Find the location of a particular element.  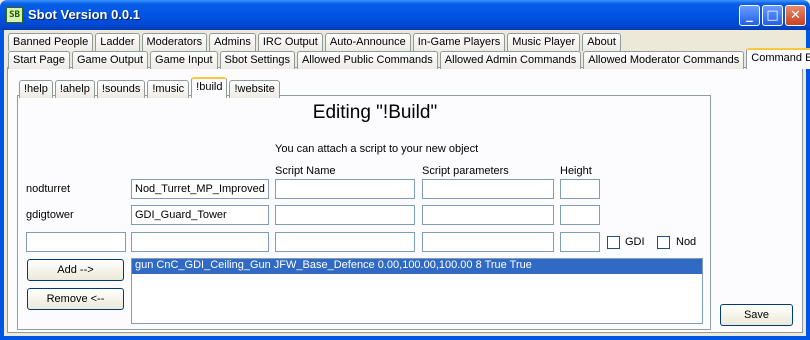

maximize-button: □ is located at coordinates (772, 15).